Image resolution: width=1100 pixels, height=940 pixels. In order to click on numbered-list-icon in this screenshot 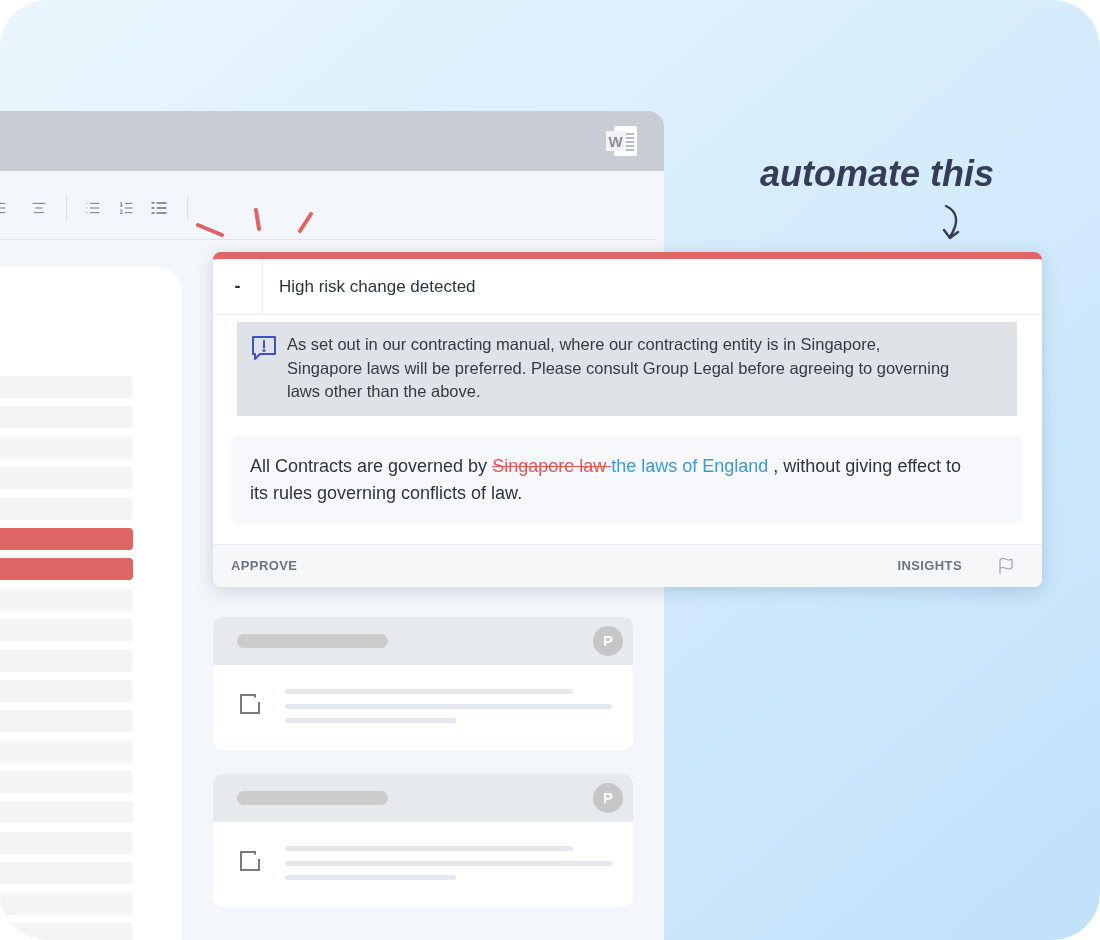, I will do `click(126, 207)`.